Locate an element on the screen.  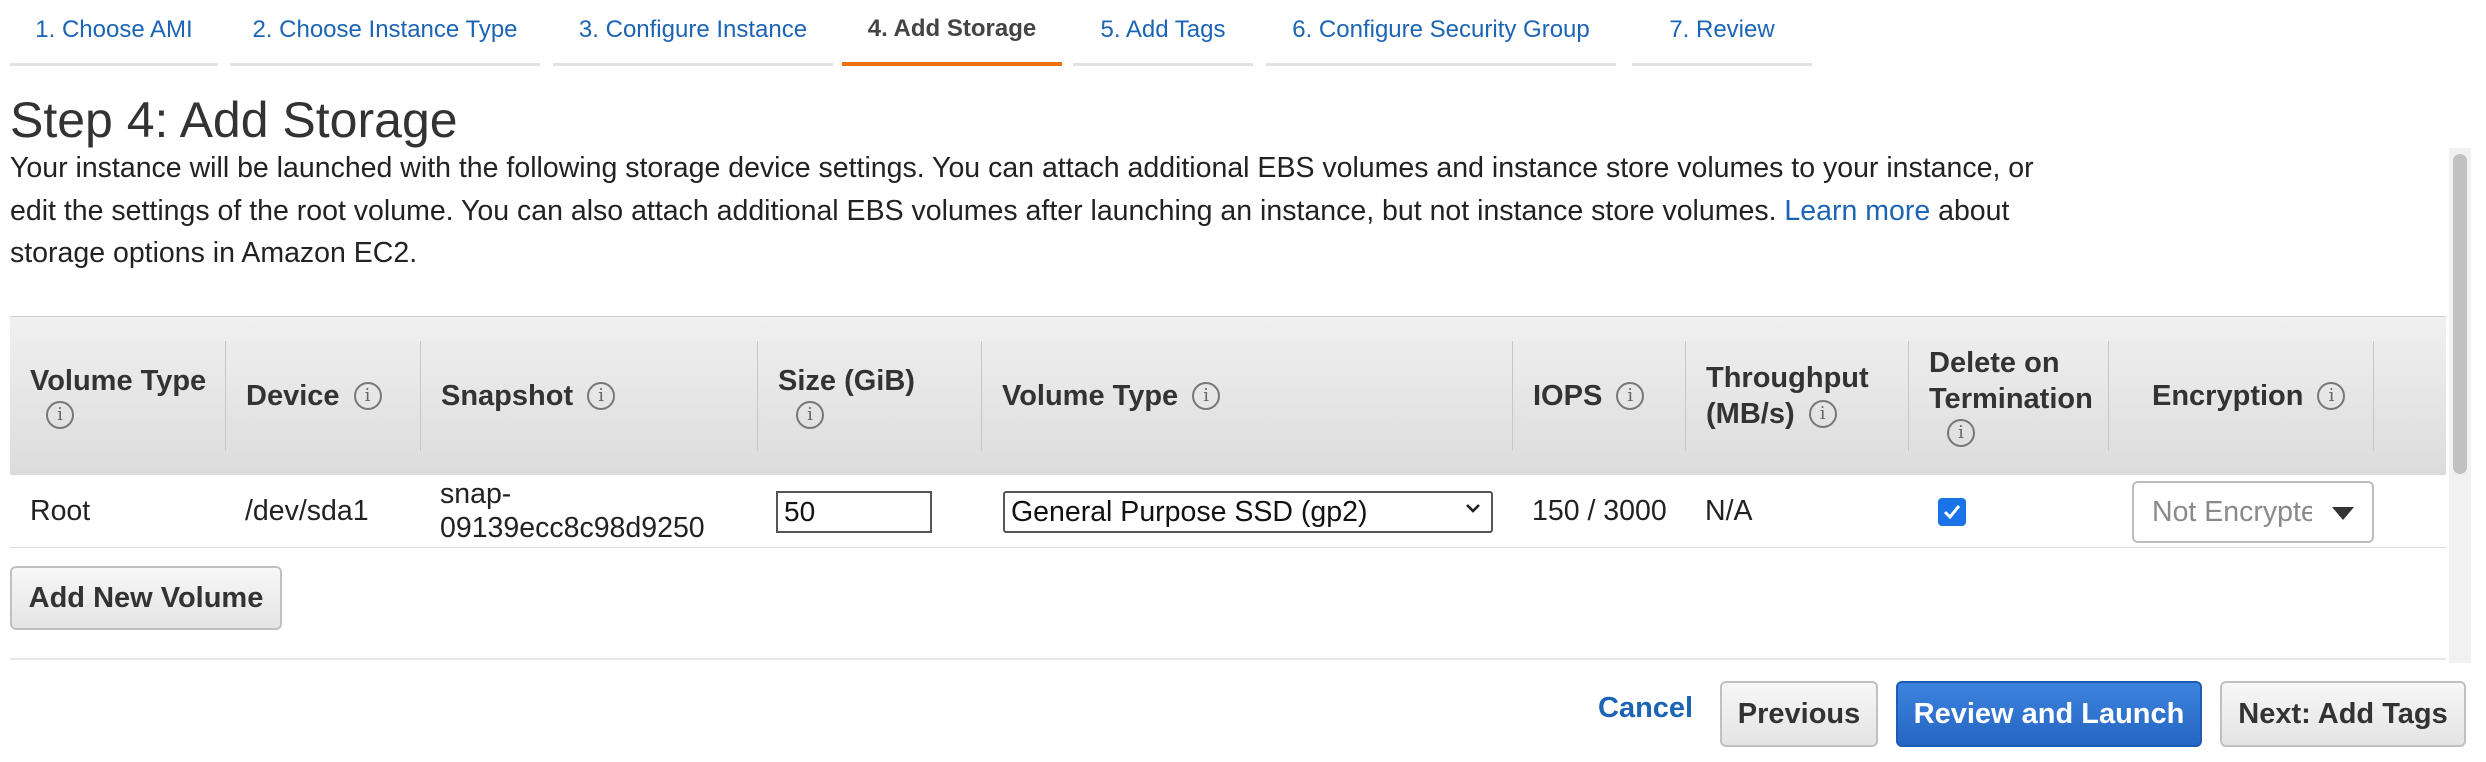
cell-snapshot: snap- 09139ecc8c98d9250 is located at coordinates (572, 511).